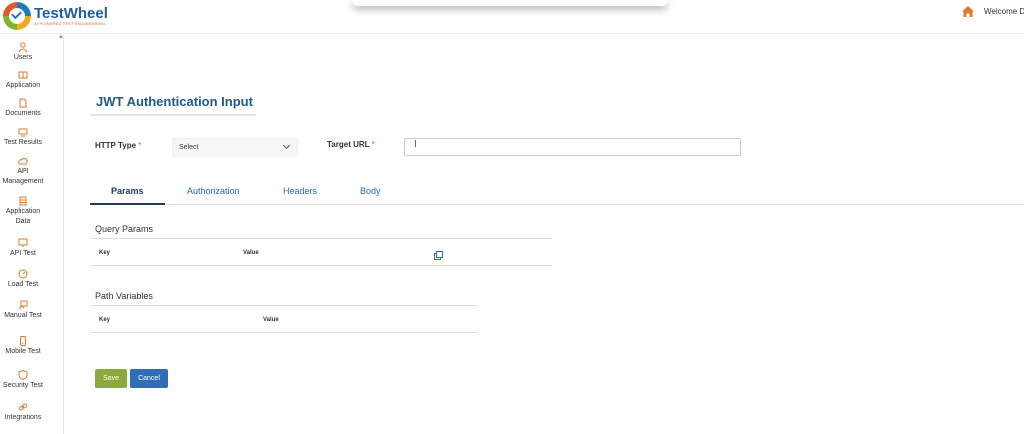  I want to click on brand-tagline: AI POWERED TEST ENGINEERING, so click(70, 23).